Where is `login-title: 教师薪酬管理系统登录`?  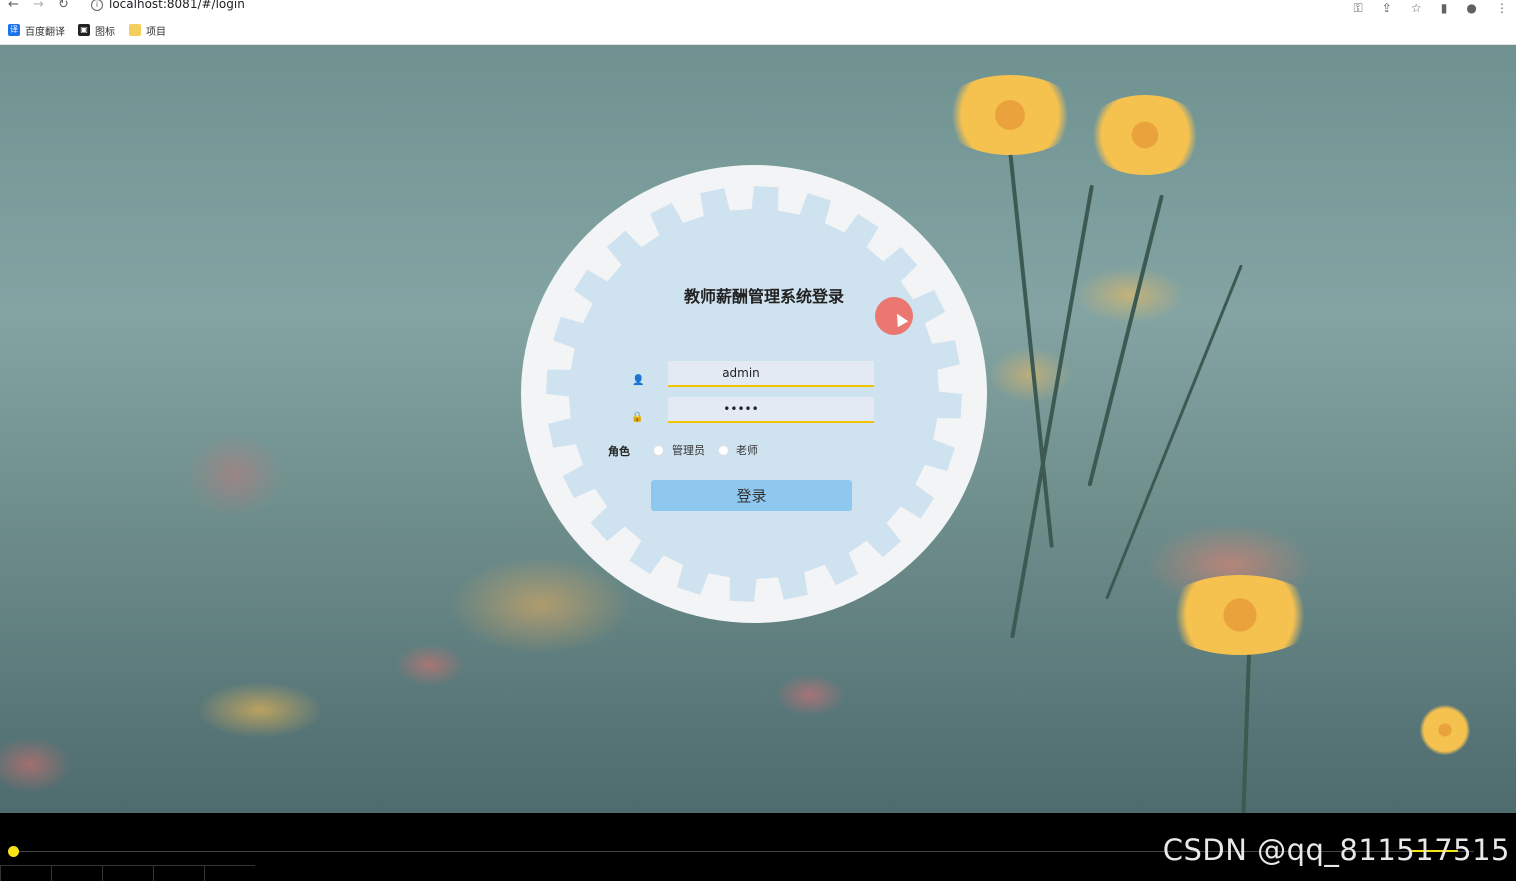 login-title: 教师薪酬管理系统登录 is located at coordinates (763, 296).